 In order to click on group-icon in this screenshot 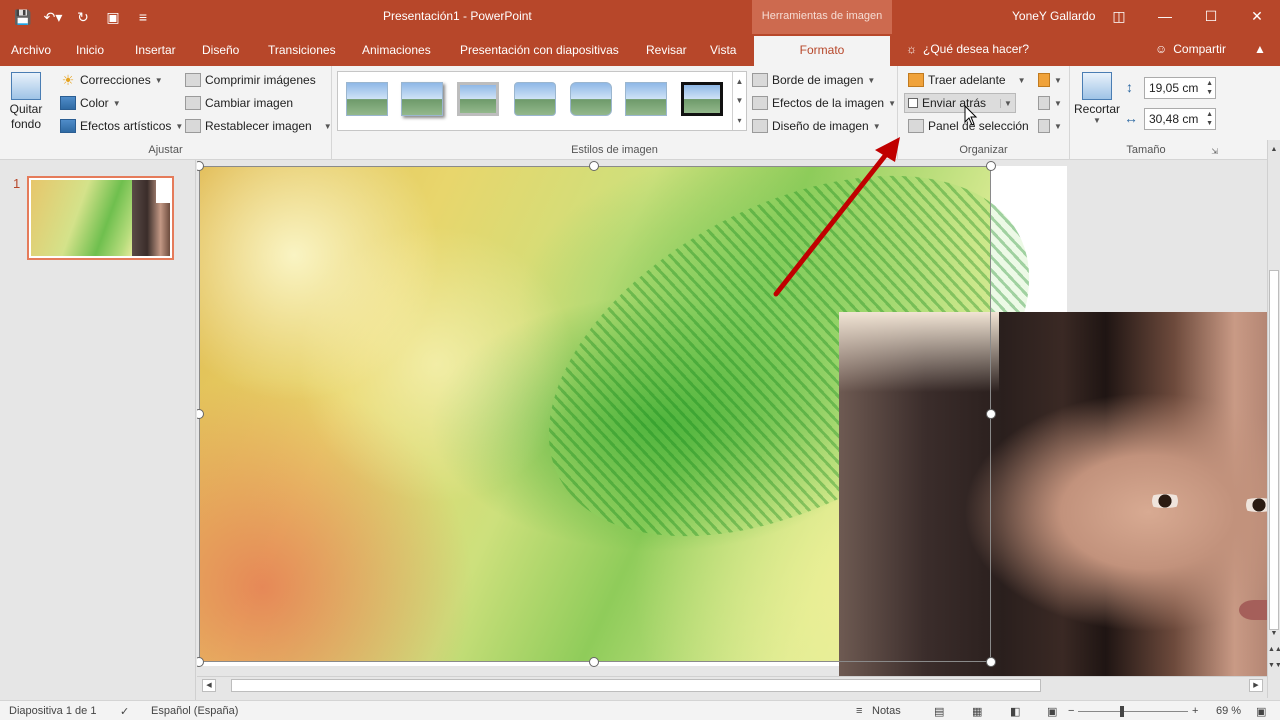, I will do `click(1044, 103)`.